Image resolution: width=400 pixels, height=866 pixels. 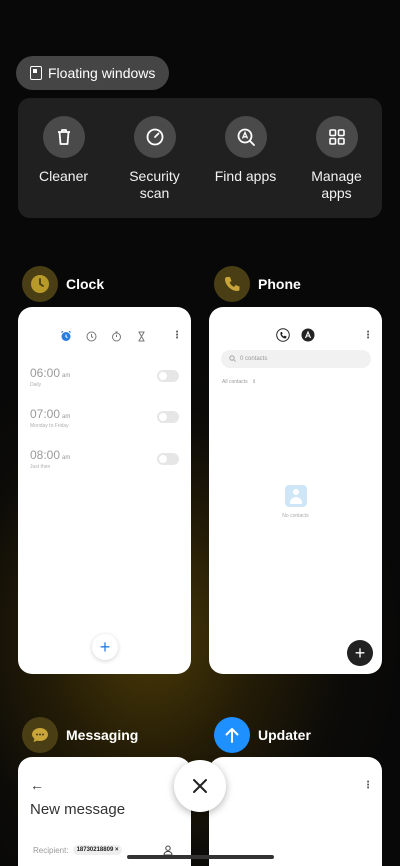 What do you see at coordinates (295, 811) in the screenshot?
I see `updater-app-card: ⋮` at bounding box center [295, 811].